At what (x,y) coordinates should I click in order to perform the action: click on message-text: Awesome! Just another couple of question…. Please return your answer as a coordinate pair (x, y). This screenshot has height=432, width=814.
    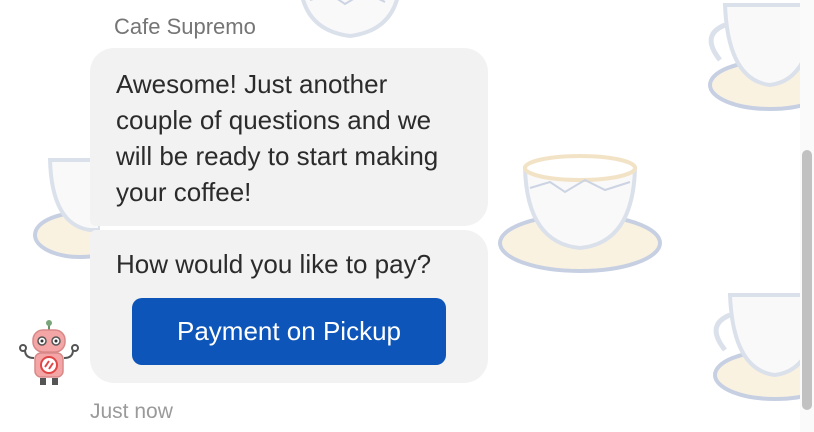
    Looking at the image, I should click on (277, 138).